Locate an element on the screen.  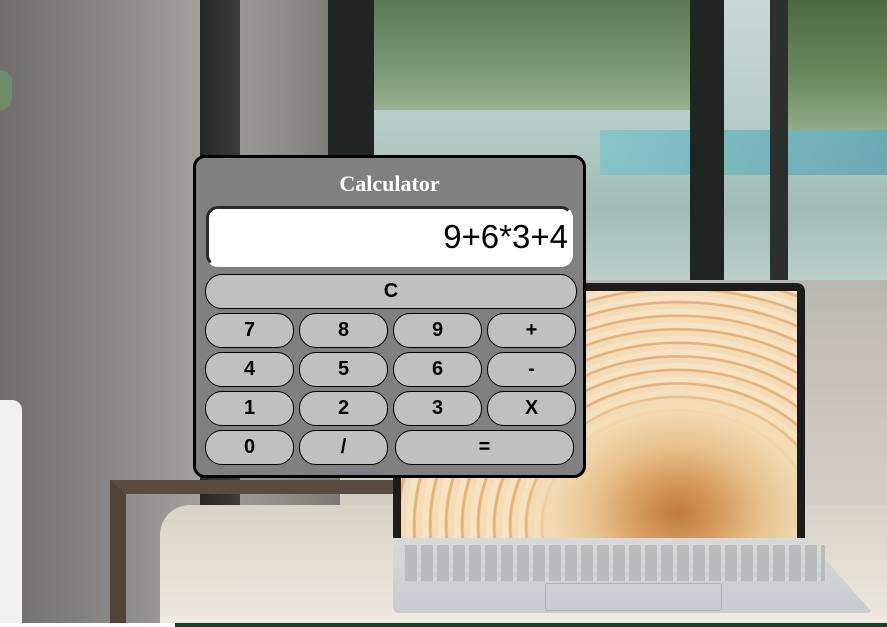
minus-button: - is located at coordinates (531, 369).